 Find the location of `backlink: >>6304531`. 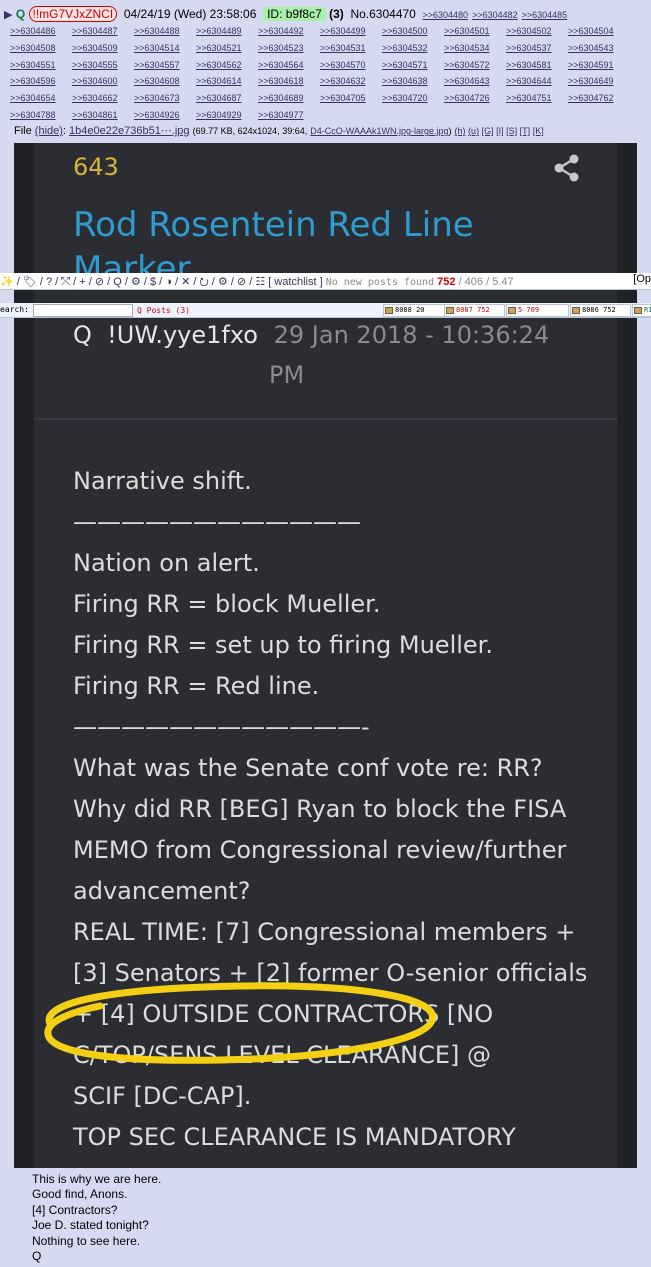

backlink: >>6304531 is located at coordinates (349, 49).